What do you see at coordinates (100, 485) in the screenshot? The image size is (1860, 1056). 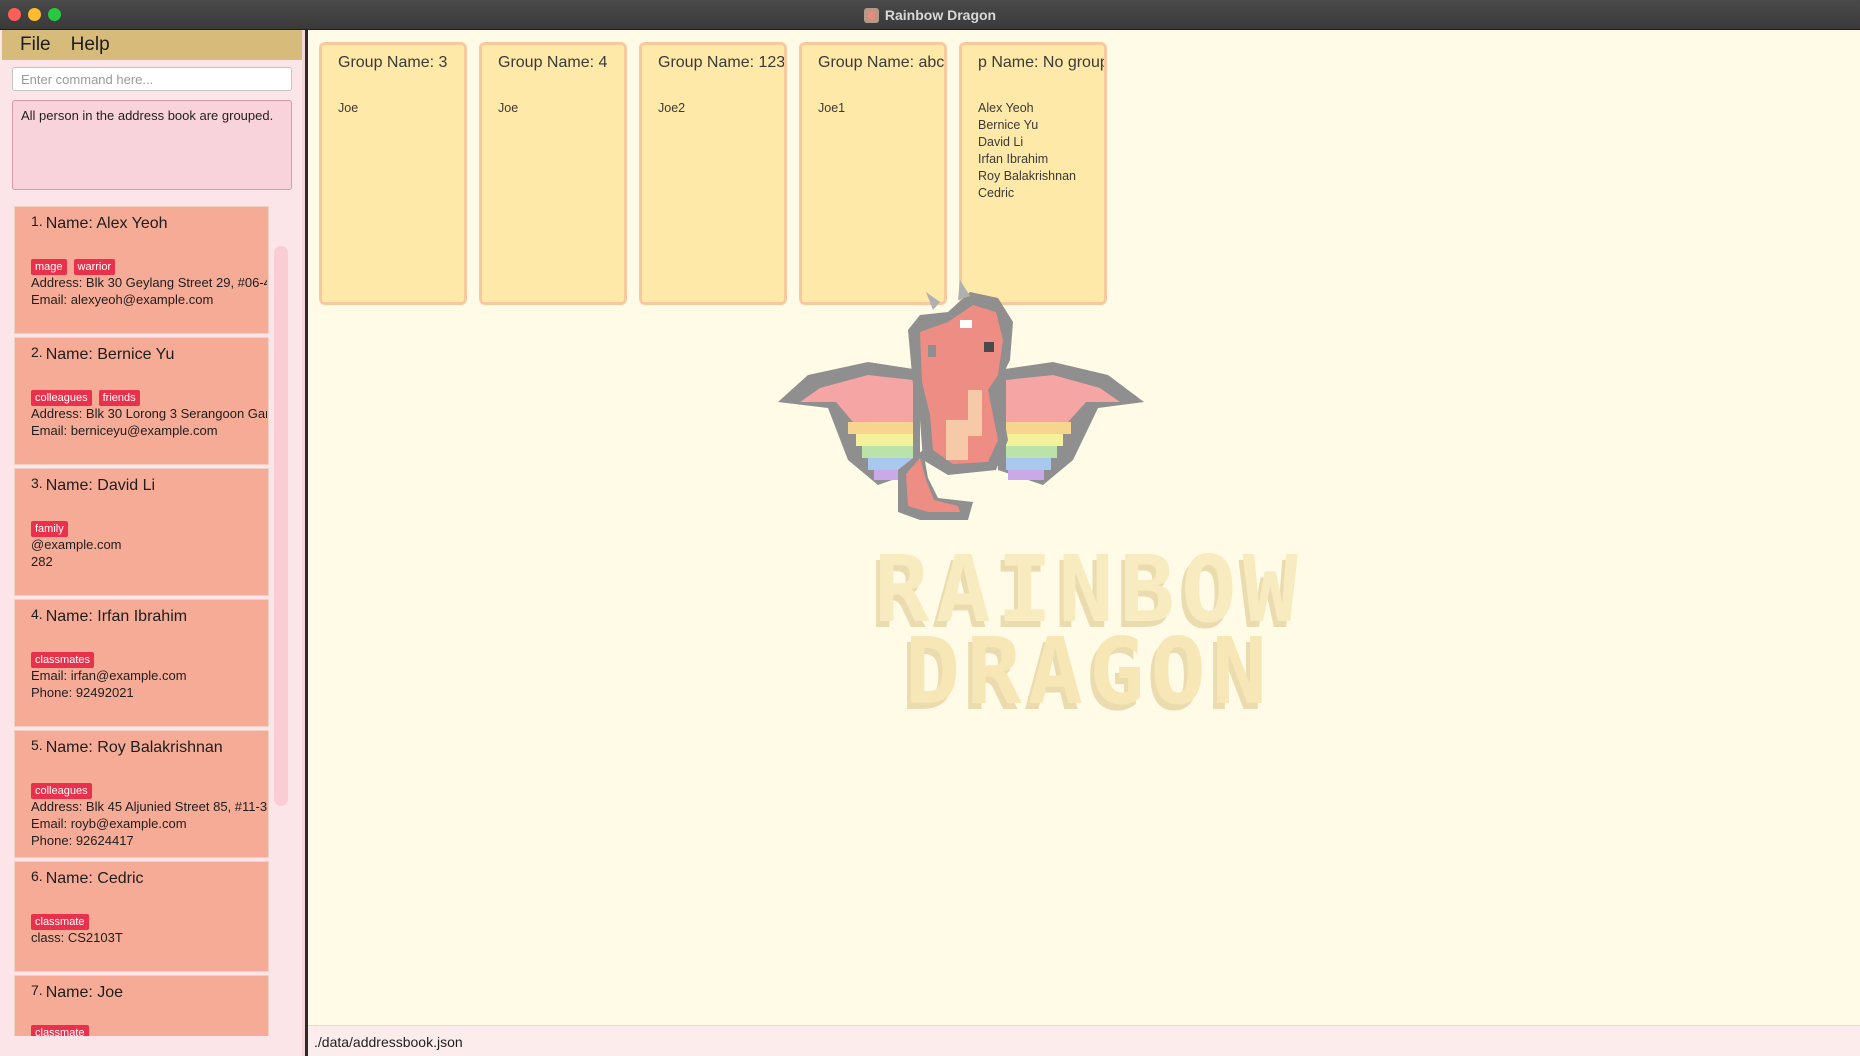 I see `person-name-text: Name: David Li` at bounding box center [100, 485].